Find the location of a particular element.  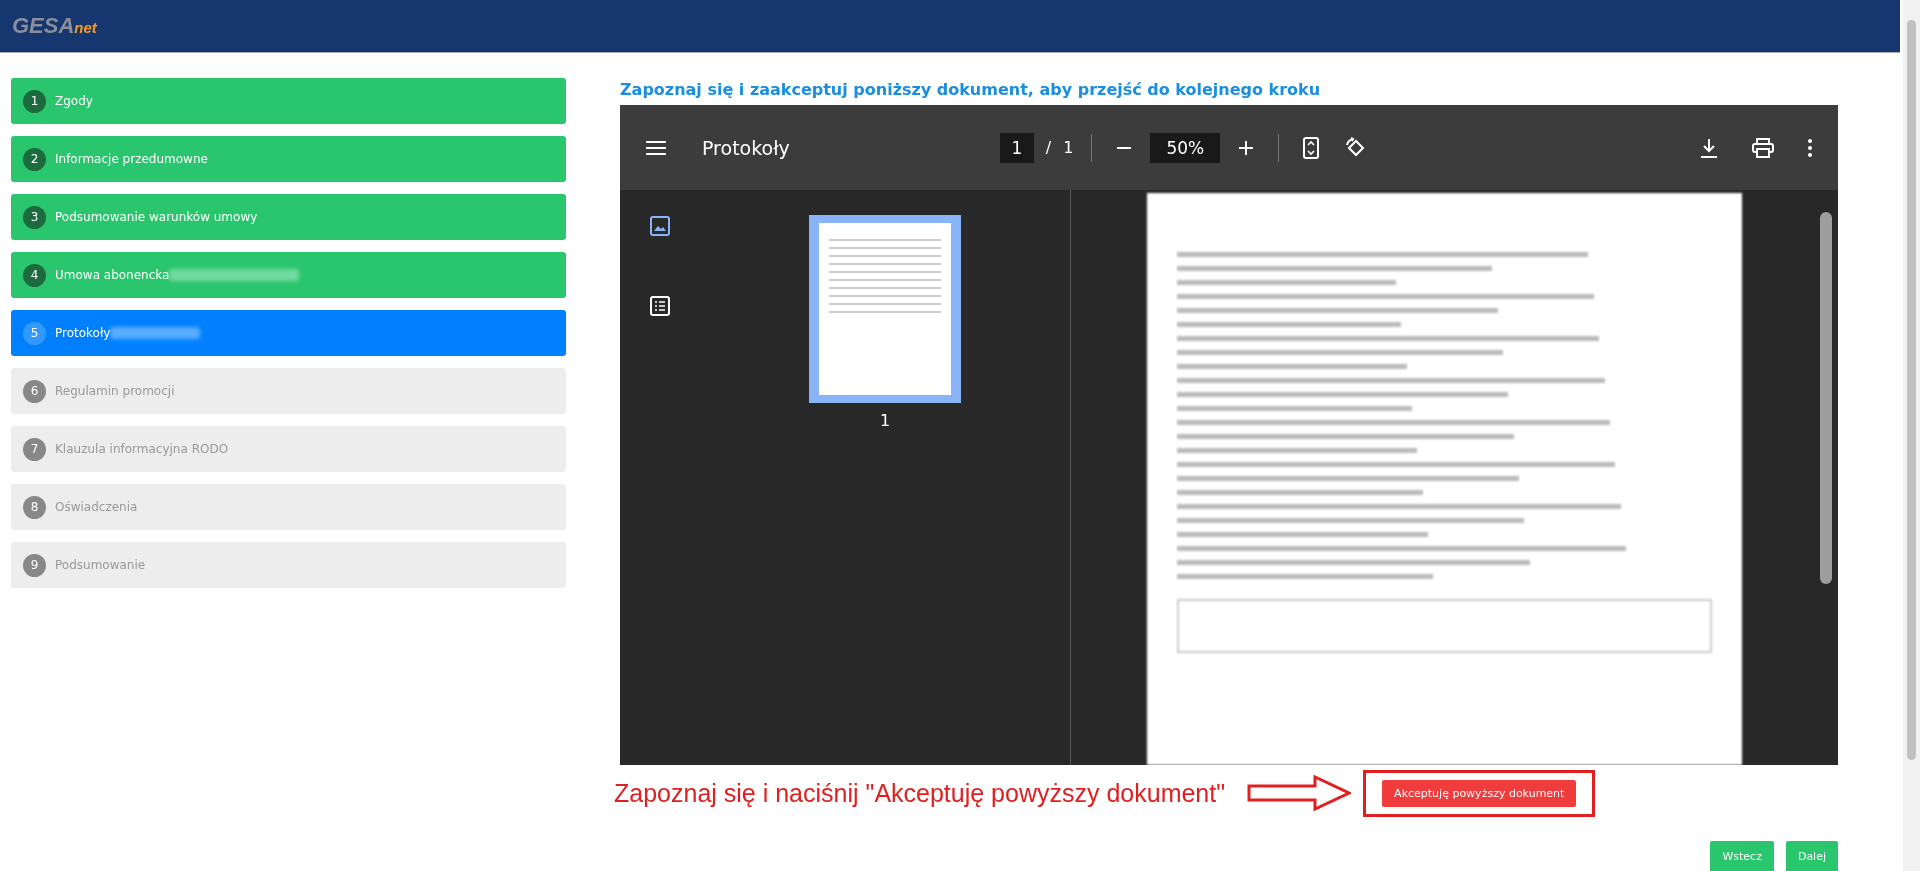

step-item: 5 Protokoły is located at coordinates (288, 333).